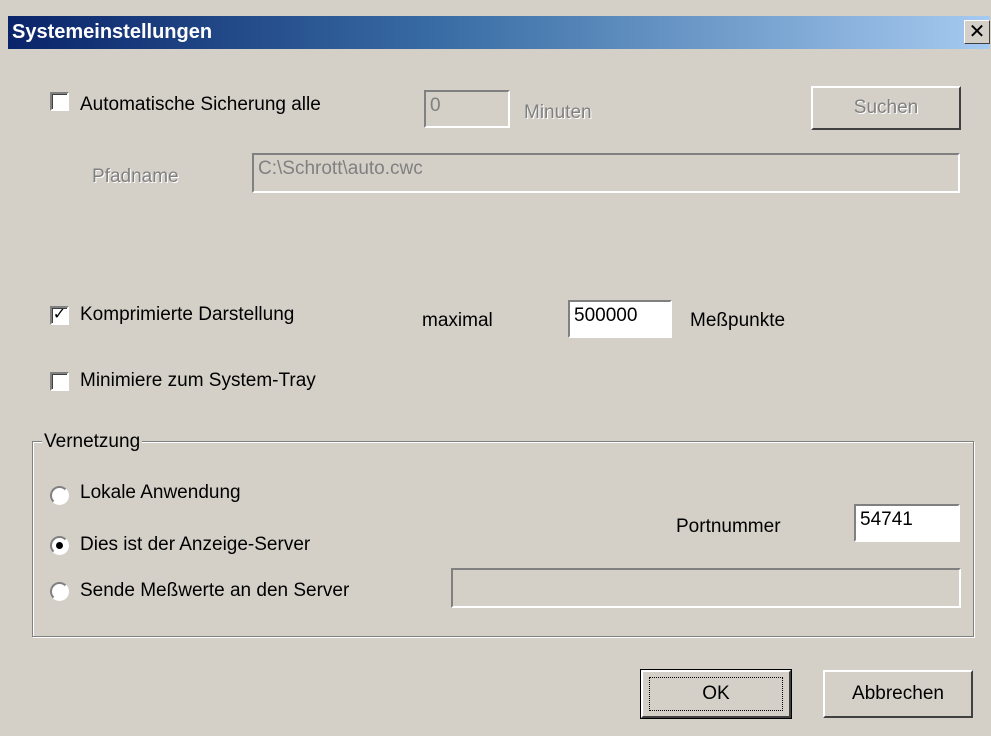  What do you see at coordinates (59, 591) in the screenshot?
I see `radio-send-to-server` at bounding box center [59, 591].